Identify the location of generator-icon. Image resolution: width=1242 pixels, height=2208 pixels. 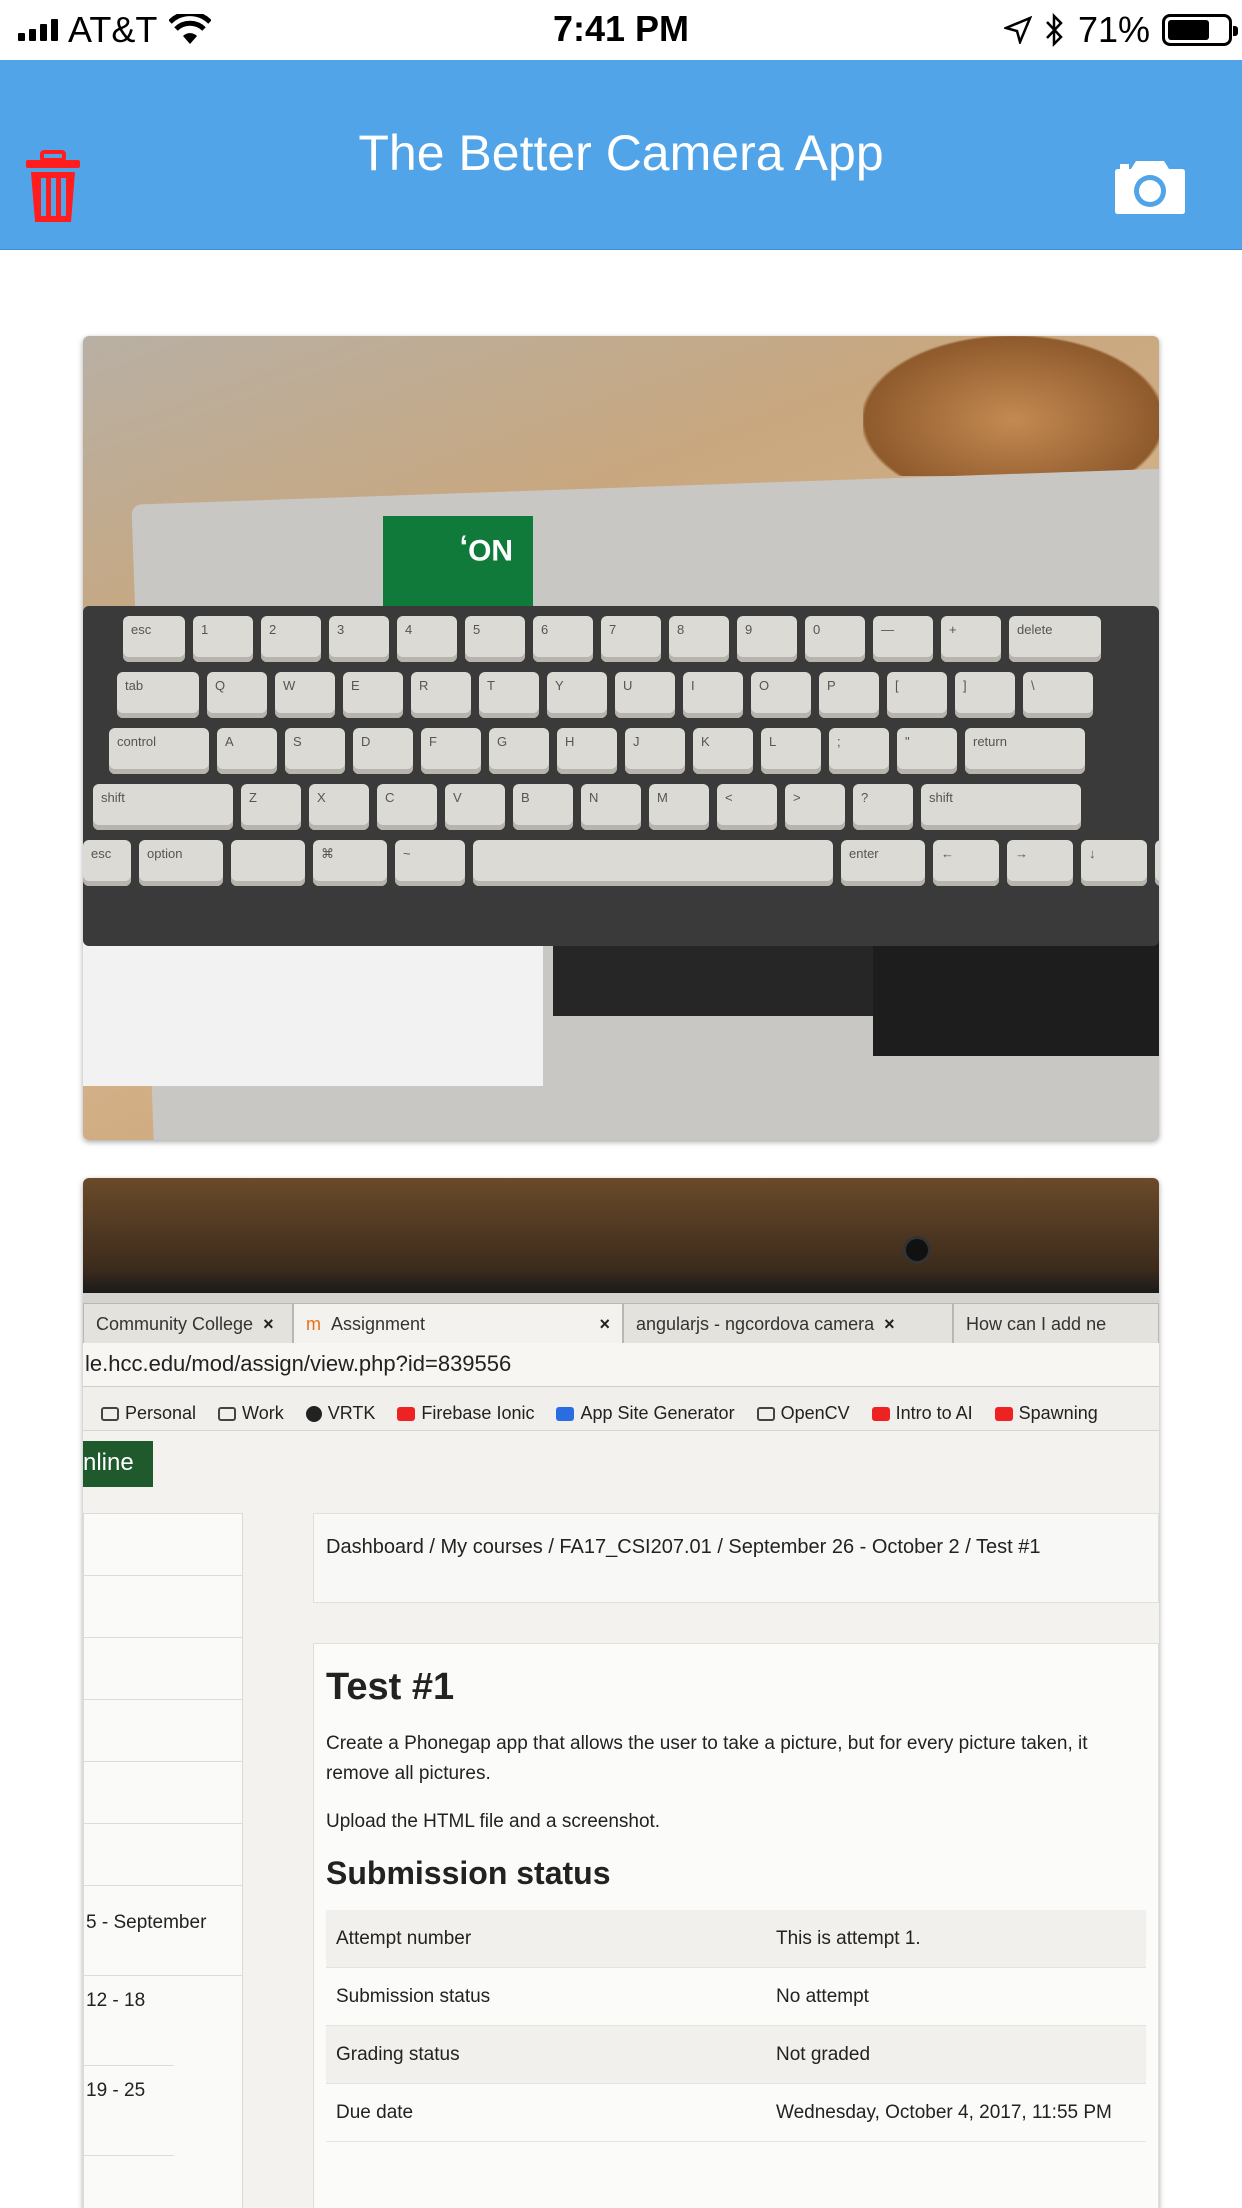
(565, 1413).